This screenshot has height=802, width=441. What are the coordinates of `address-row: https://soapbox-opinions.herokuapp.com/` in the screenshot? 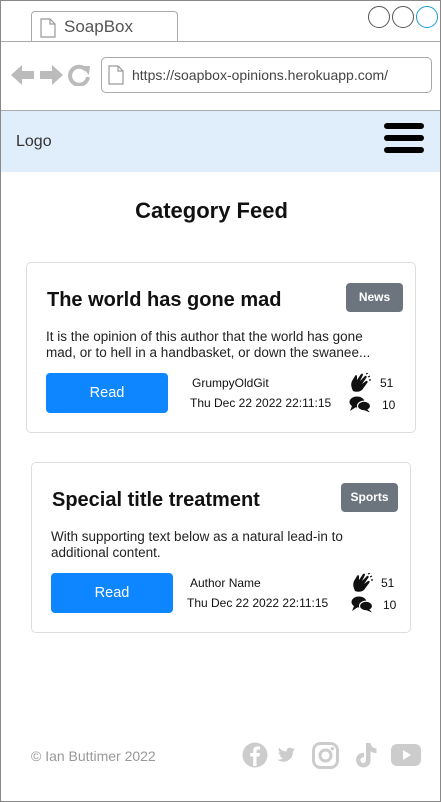 It's located at (220, 76).